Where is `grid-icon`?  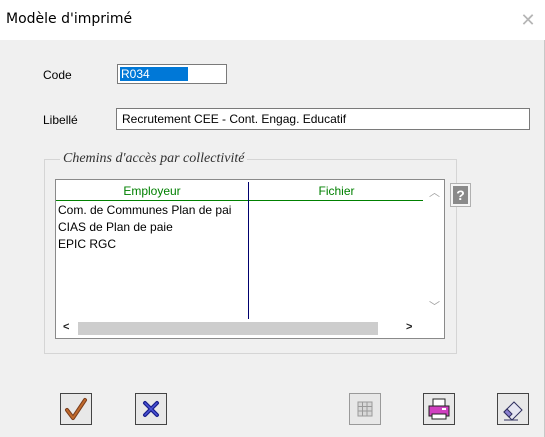
grid-icon is located at coordinates (365, 409).